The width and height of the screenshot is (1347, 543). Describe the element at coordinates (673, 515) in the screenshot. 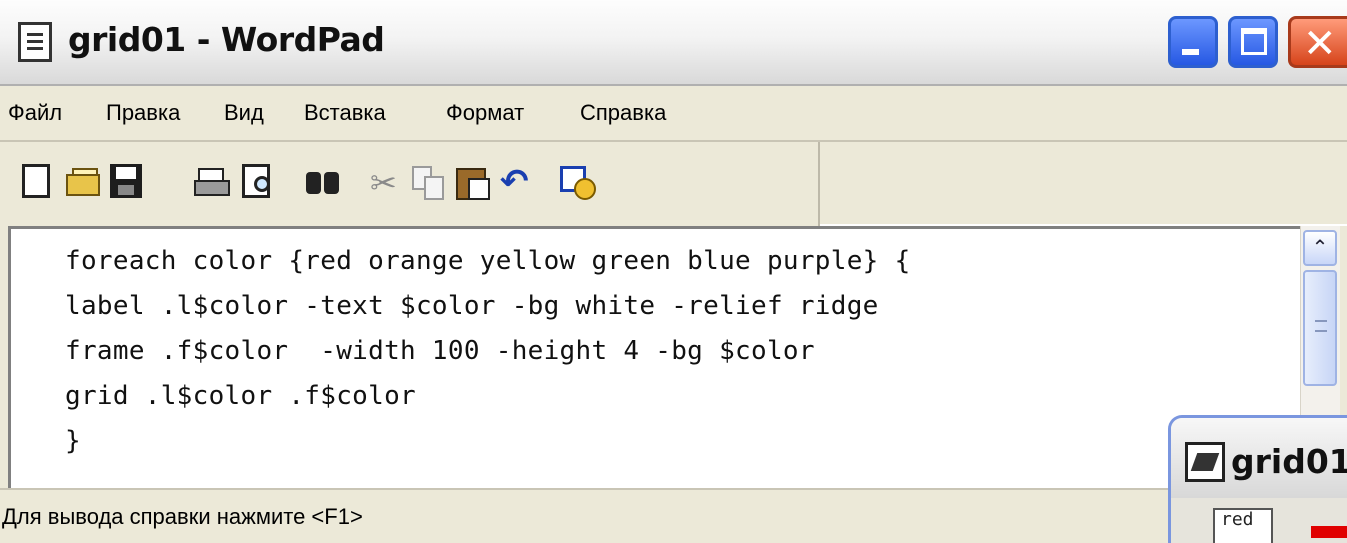

I see `status-bar: Для вывода справки нажмите <F1>` at that location.